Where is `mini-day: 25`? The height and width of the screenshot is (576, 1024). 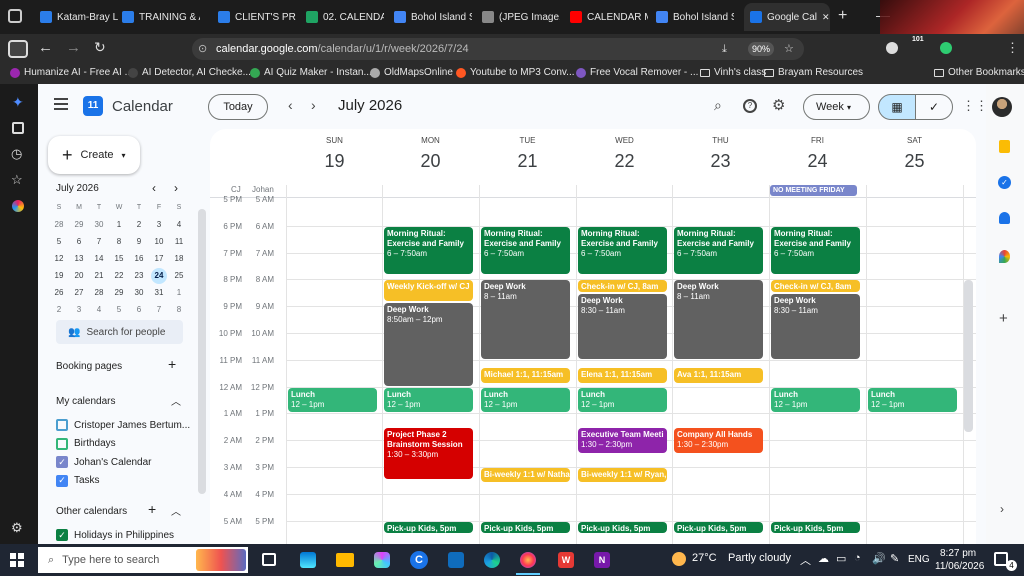 mini-day: 25 is located at coordinates (179, 275).